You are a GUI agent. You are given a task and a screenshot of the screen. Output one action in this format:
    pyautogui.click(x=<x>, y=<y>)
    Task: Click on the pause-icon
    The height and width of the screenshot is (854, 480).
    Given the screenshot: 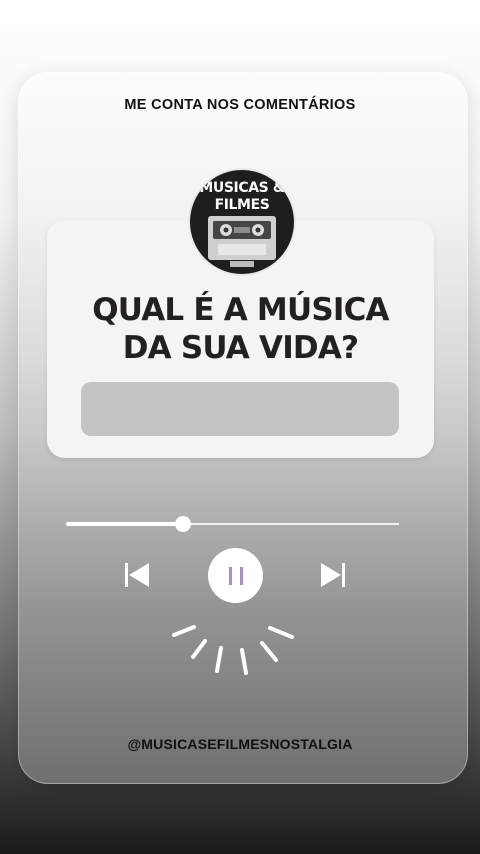 What is the action you would take?
    pyautogui.click(x=235, y=575)
    